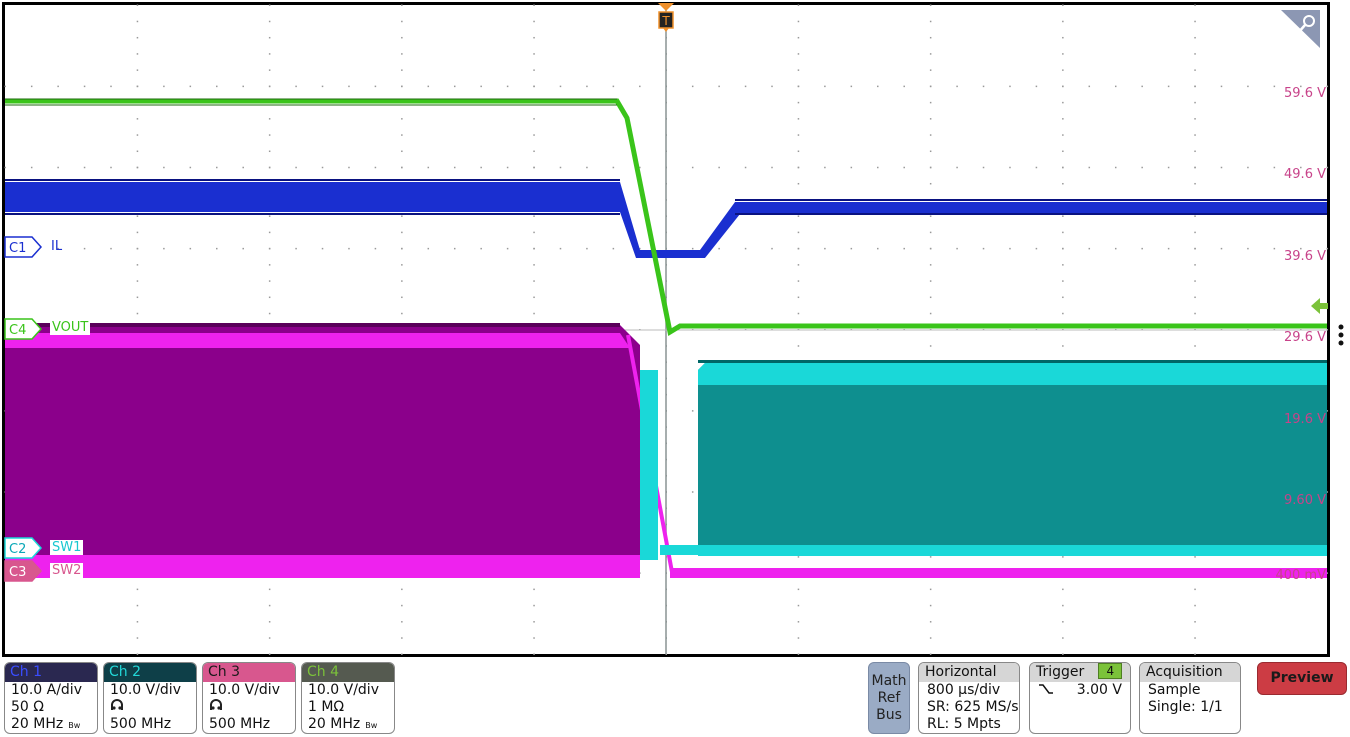  Describe the element at coordinates (998, 573) in the screenshot. I see `sw2-low-band` at that location.